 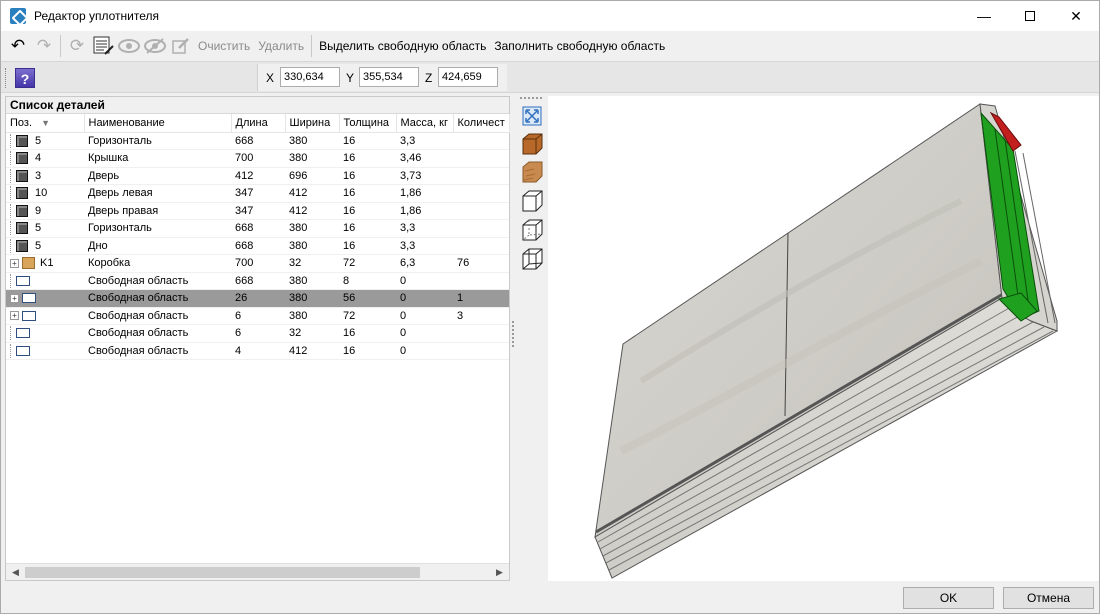 What do you see at coordinates (257, 316) in the screenshot?
I see `table-row: + Свободная область 6 380 72 0 3` at bounding box center [257, 316].